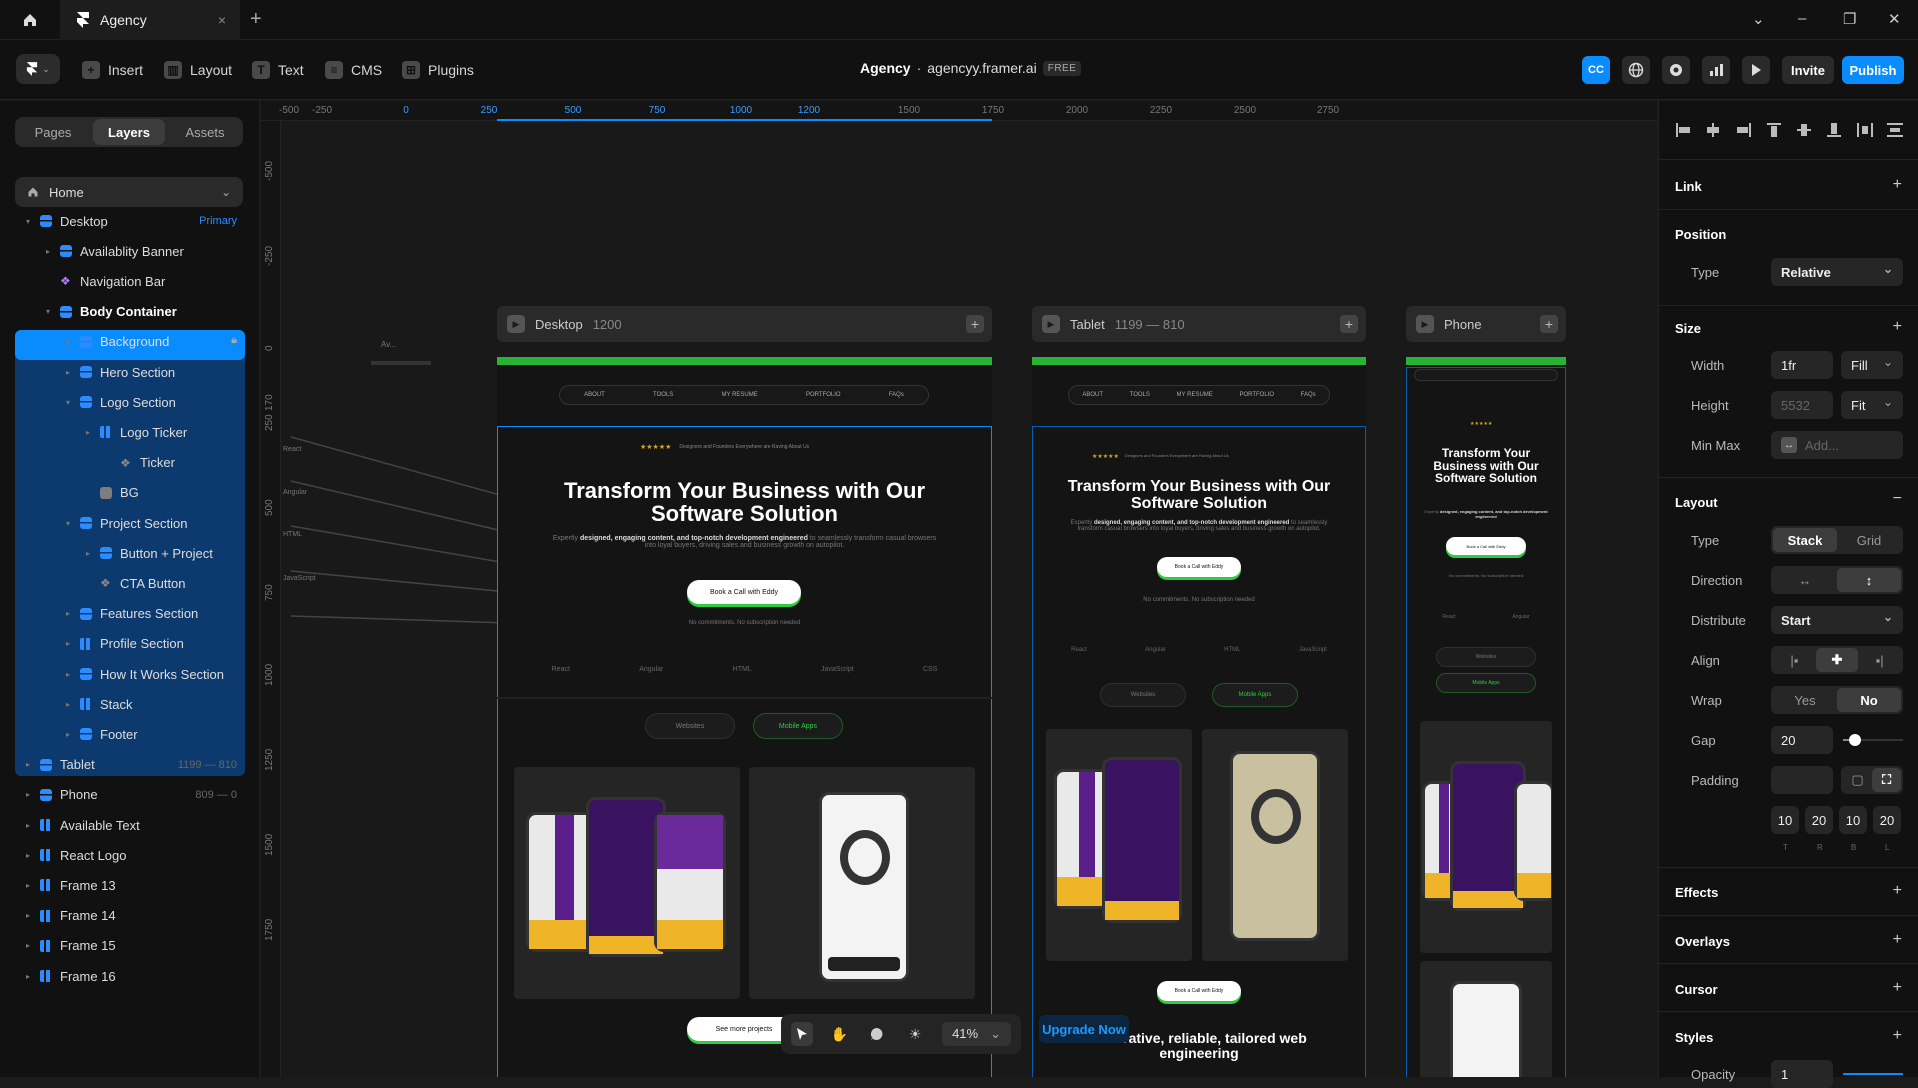  What do you see at coordinates (1894, 130) in the screenshot?
I see `distribute-v-icon` at bounding box center [1894, 130].